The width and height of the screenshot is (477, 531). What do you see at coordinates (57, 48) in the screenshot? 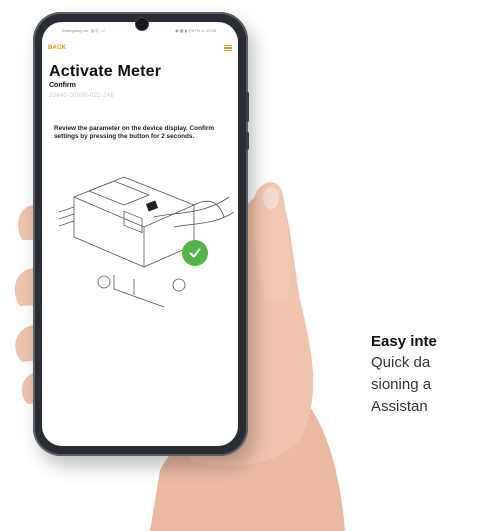
I see `back-button: BACK` at bounding box center [57, 48].